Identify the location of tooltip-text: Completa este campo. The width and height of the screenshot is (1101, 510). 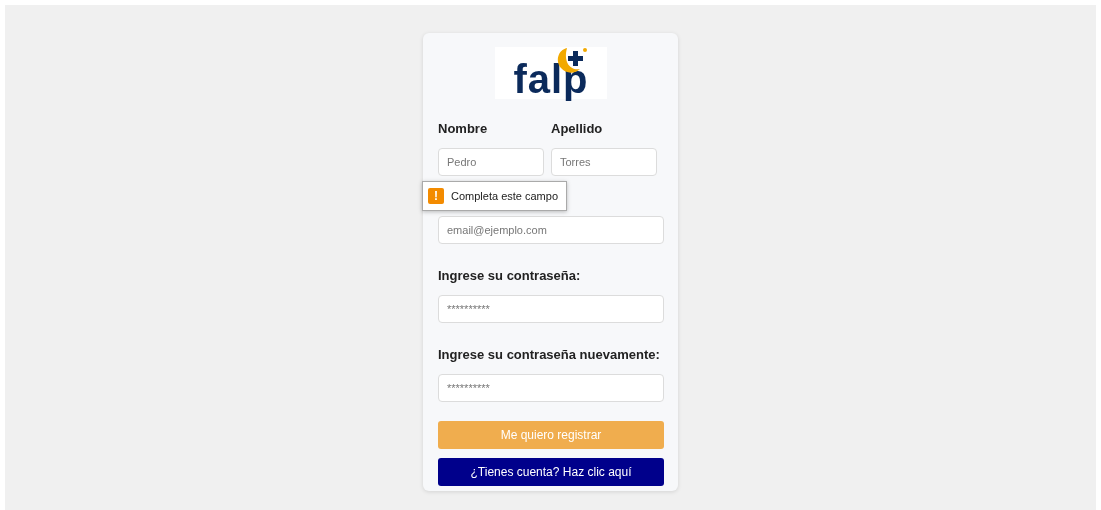
(504, 196).